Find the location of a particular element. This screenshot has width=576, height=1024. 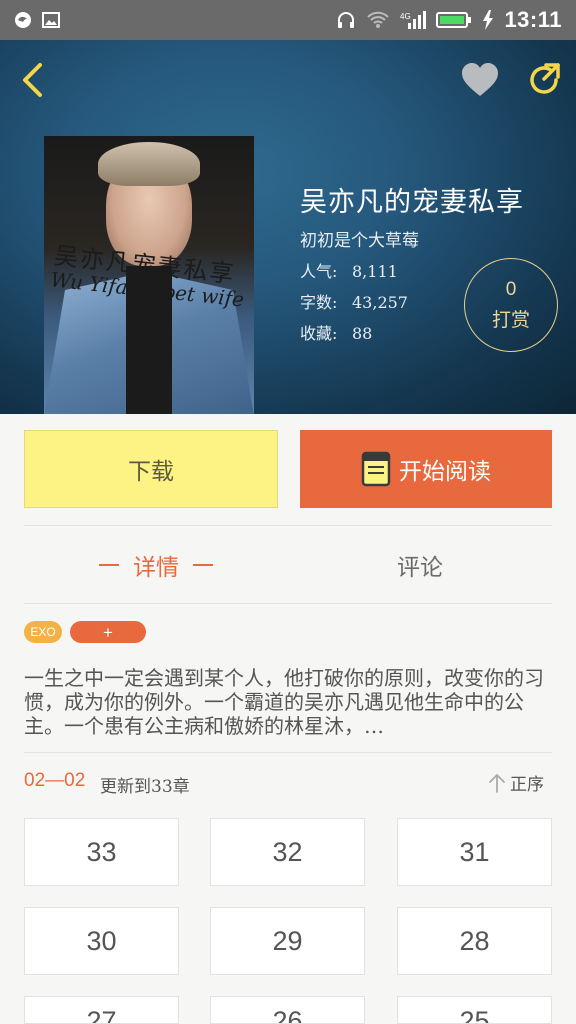

download-label: 下载 is located at coordinates (151, 472).